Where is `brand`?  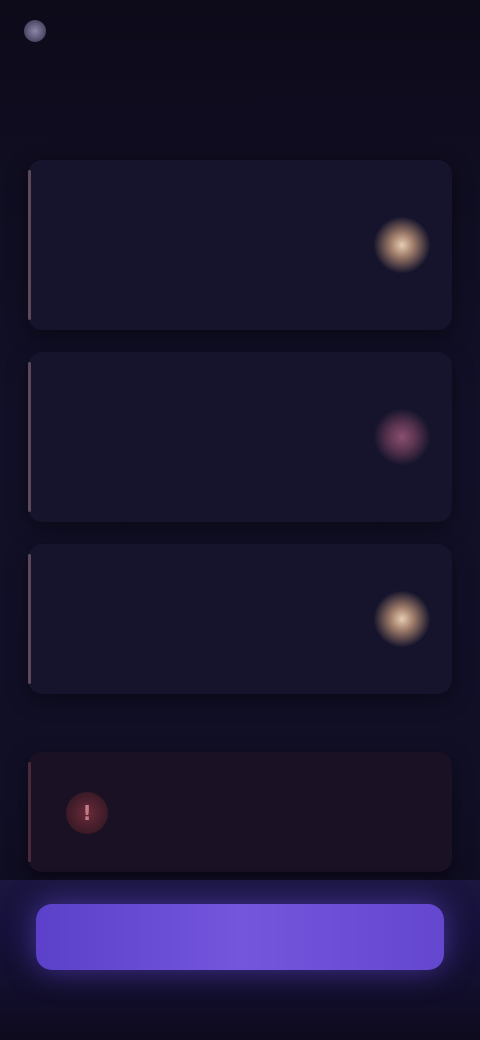
brand is located at coordinates (41, 31).